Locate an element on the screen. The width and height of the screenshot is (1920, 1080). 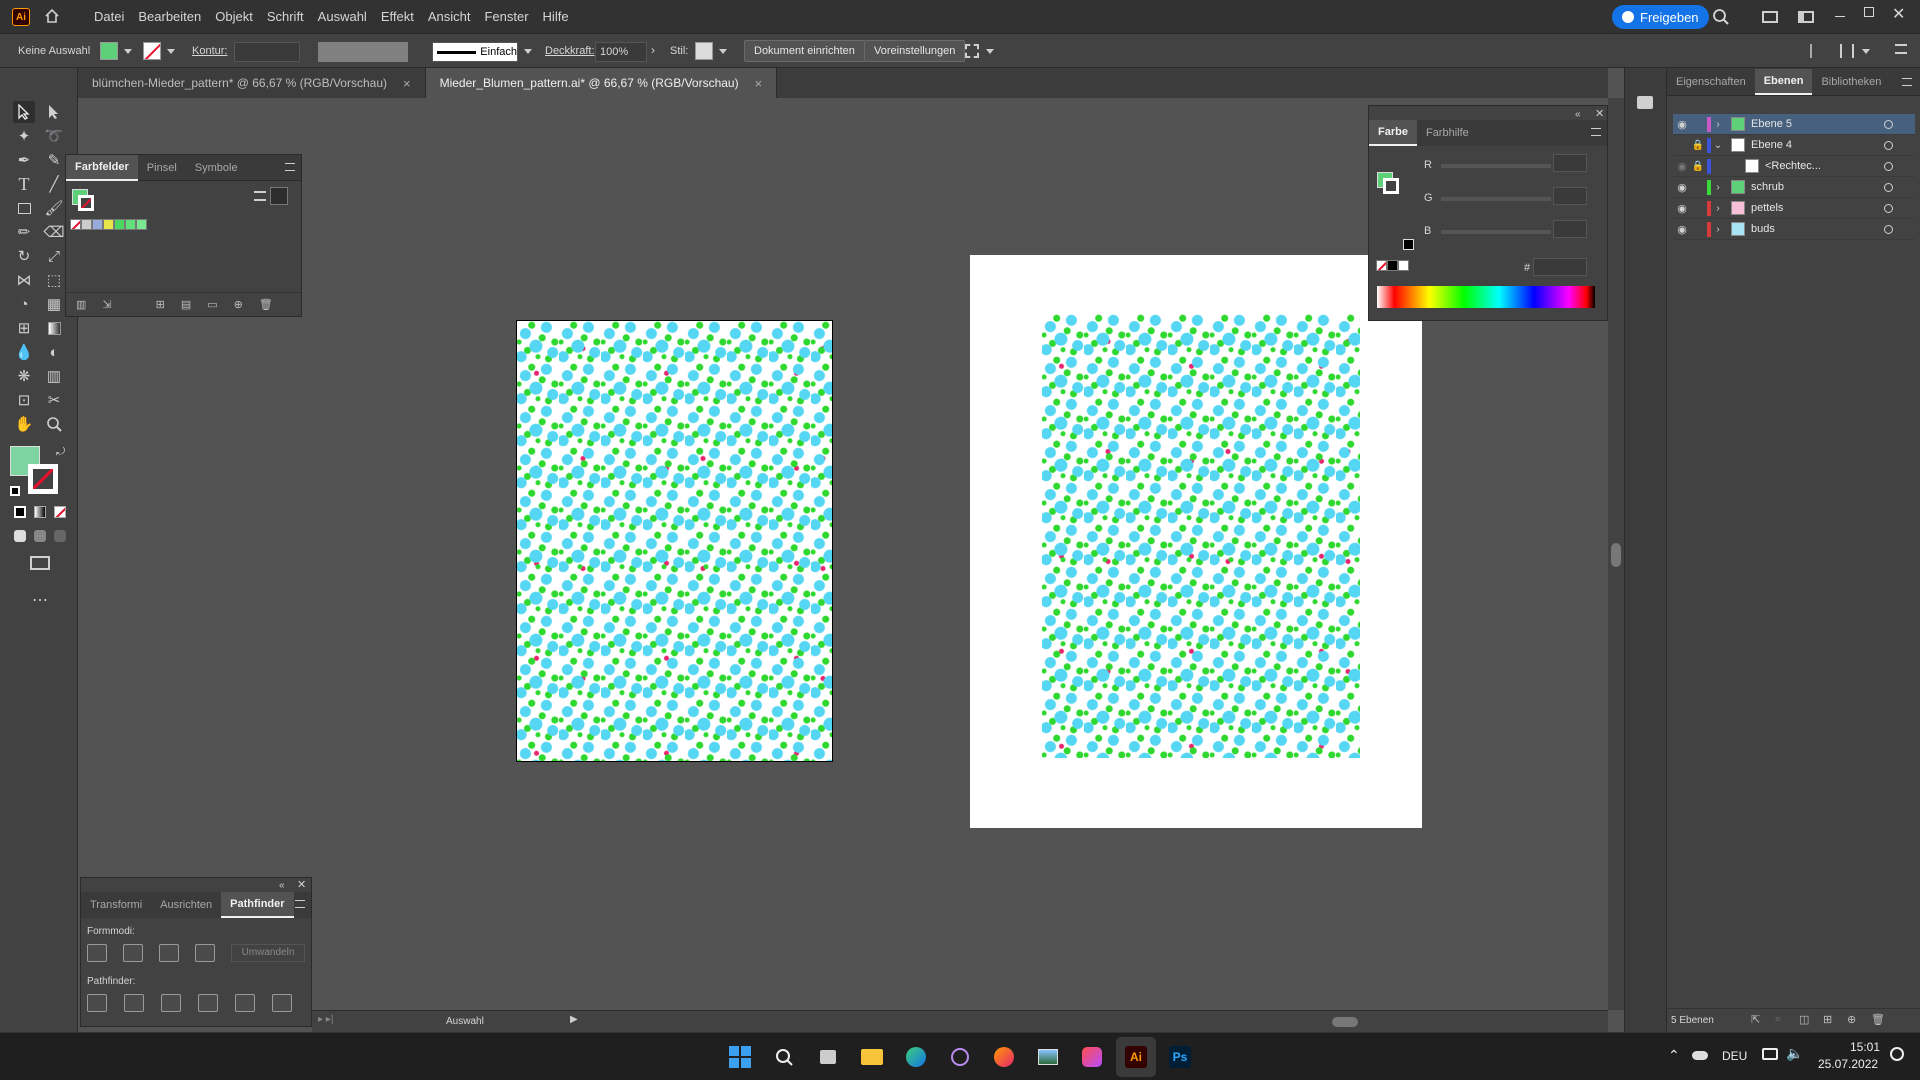
layer-row: ◉ › Ebene 5 is located at coordinates (1794, 124).